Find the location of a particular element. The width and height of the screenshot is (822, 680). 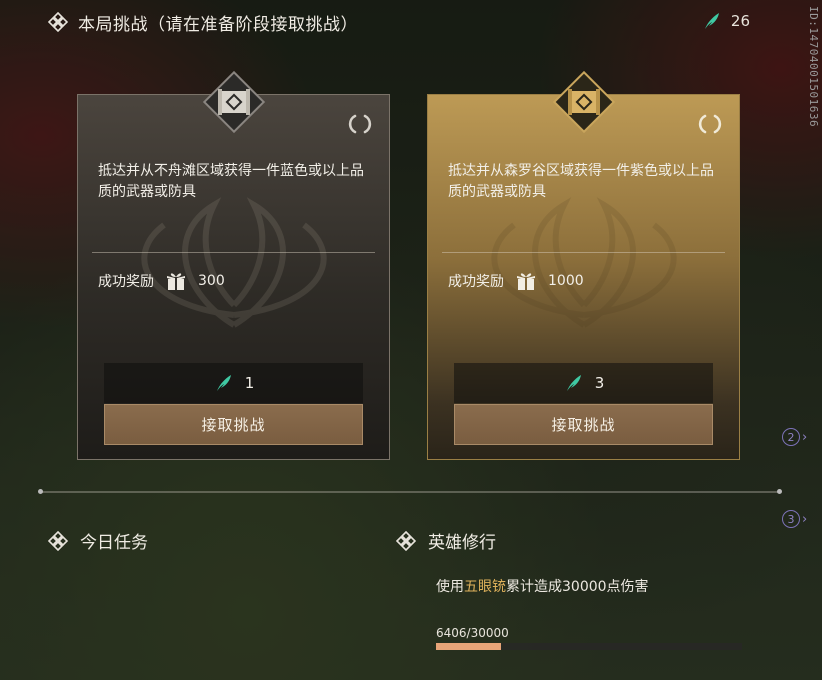

cost-bar: 3 is located at coordinates (583, 383).